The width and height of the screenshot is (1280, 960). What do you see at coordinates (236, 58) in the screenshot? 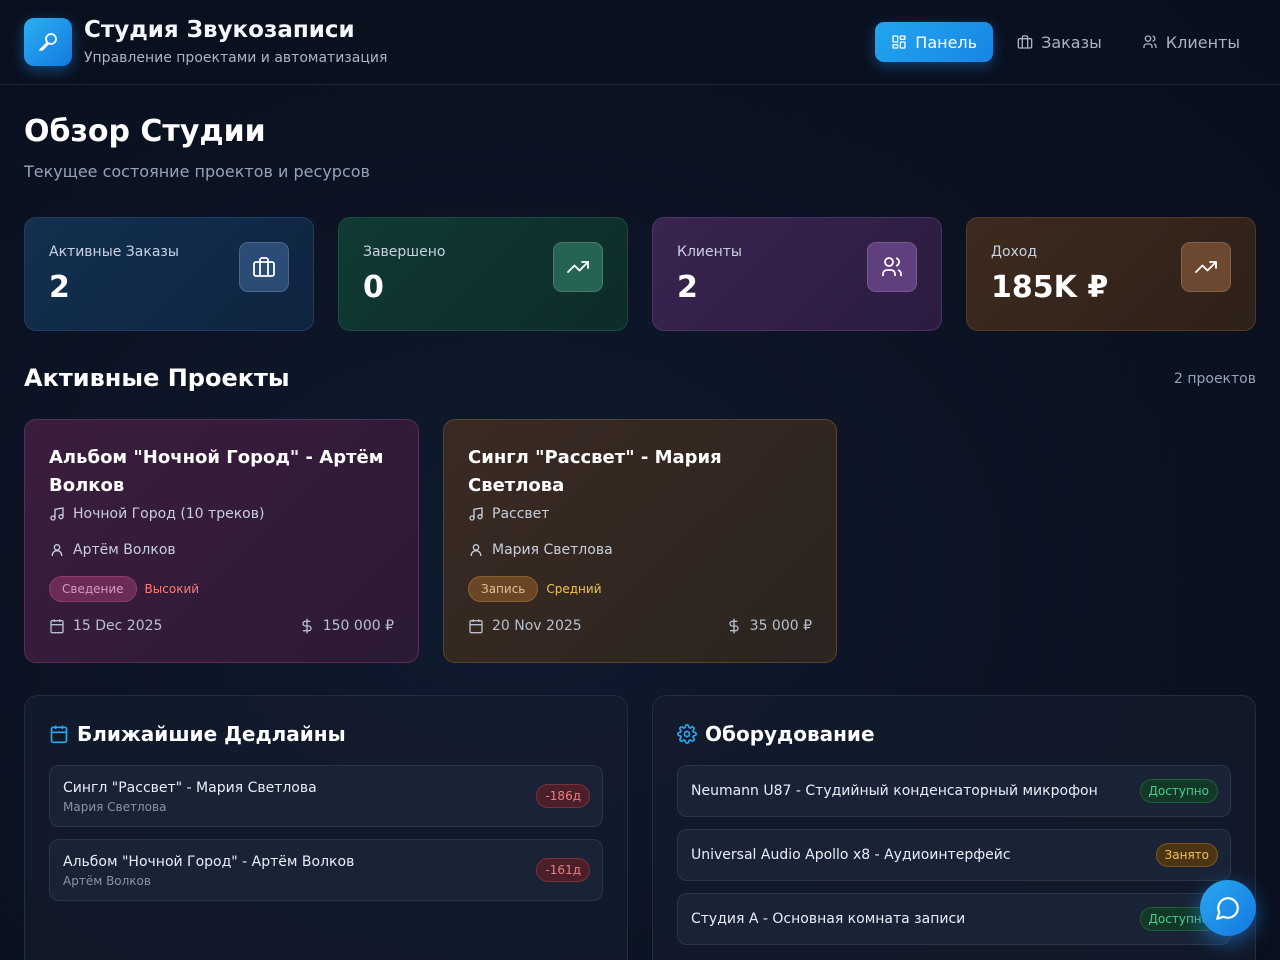
I see `app-subtitle: Управление проектами и автоматизация` at bounding box center [236, 58].